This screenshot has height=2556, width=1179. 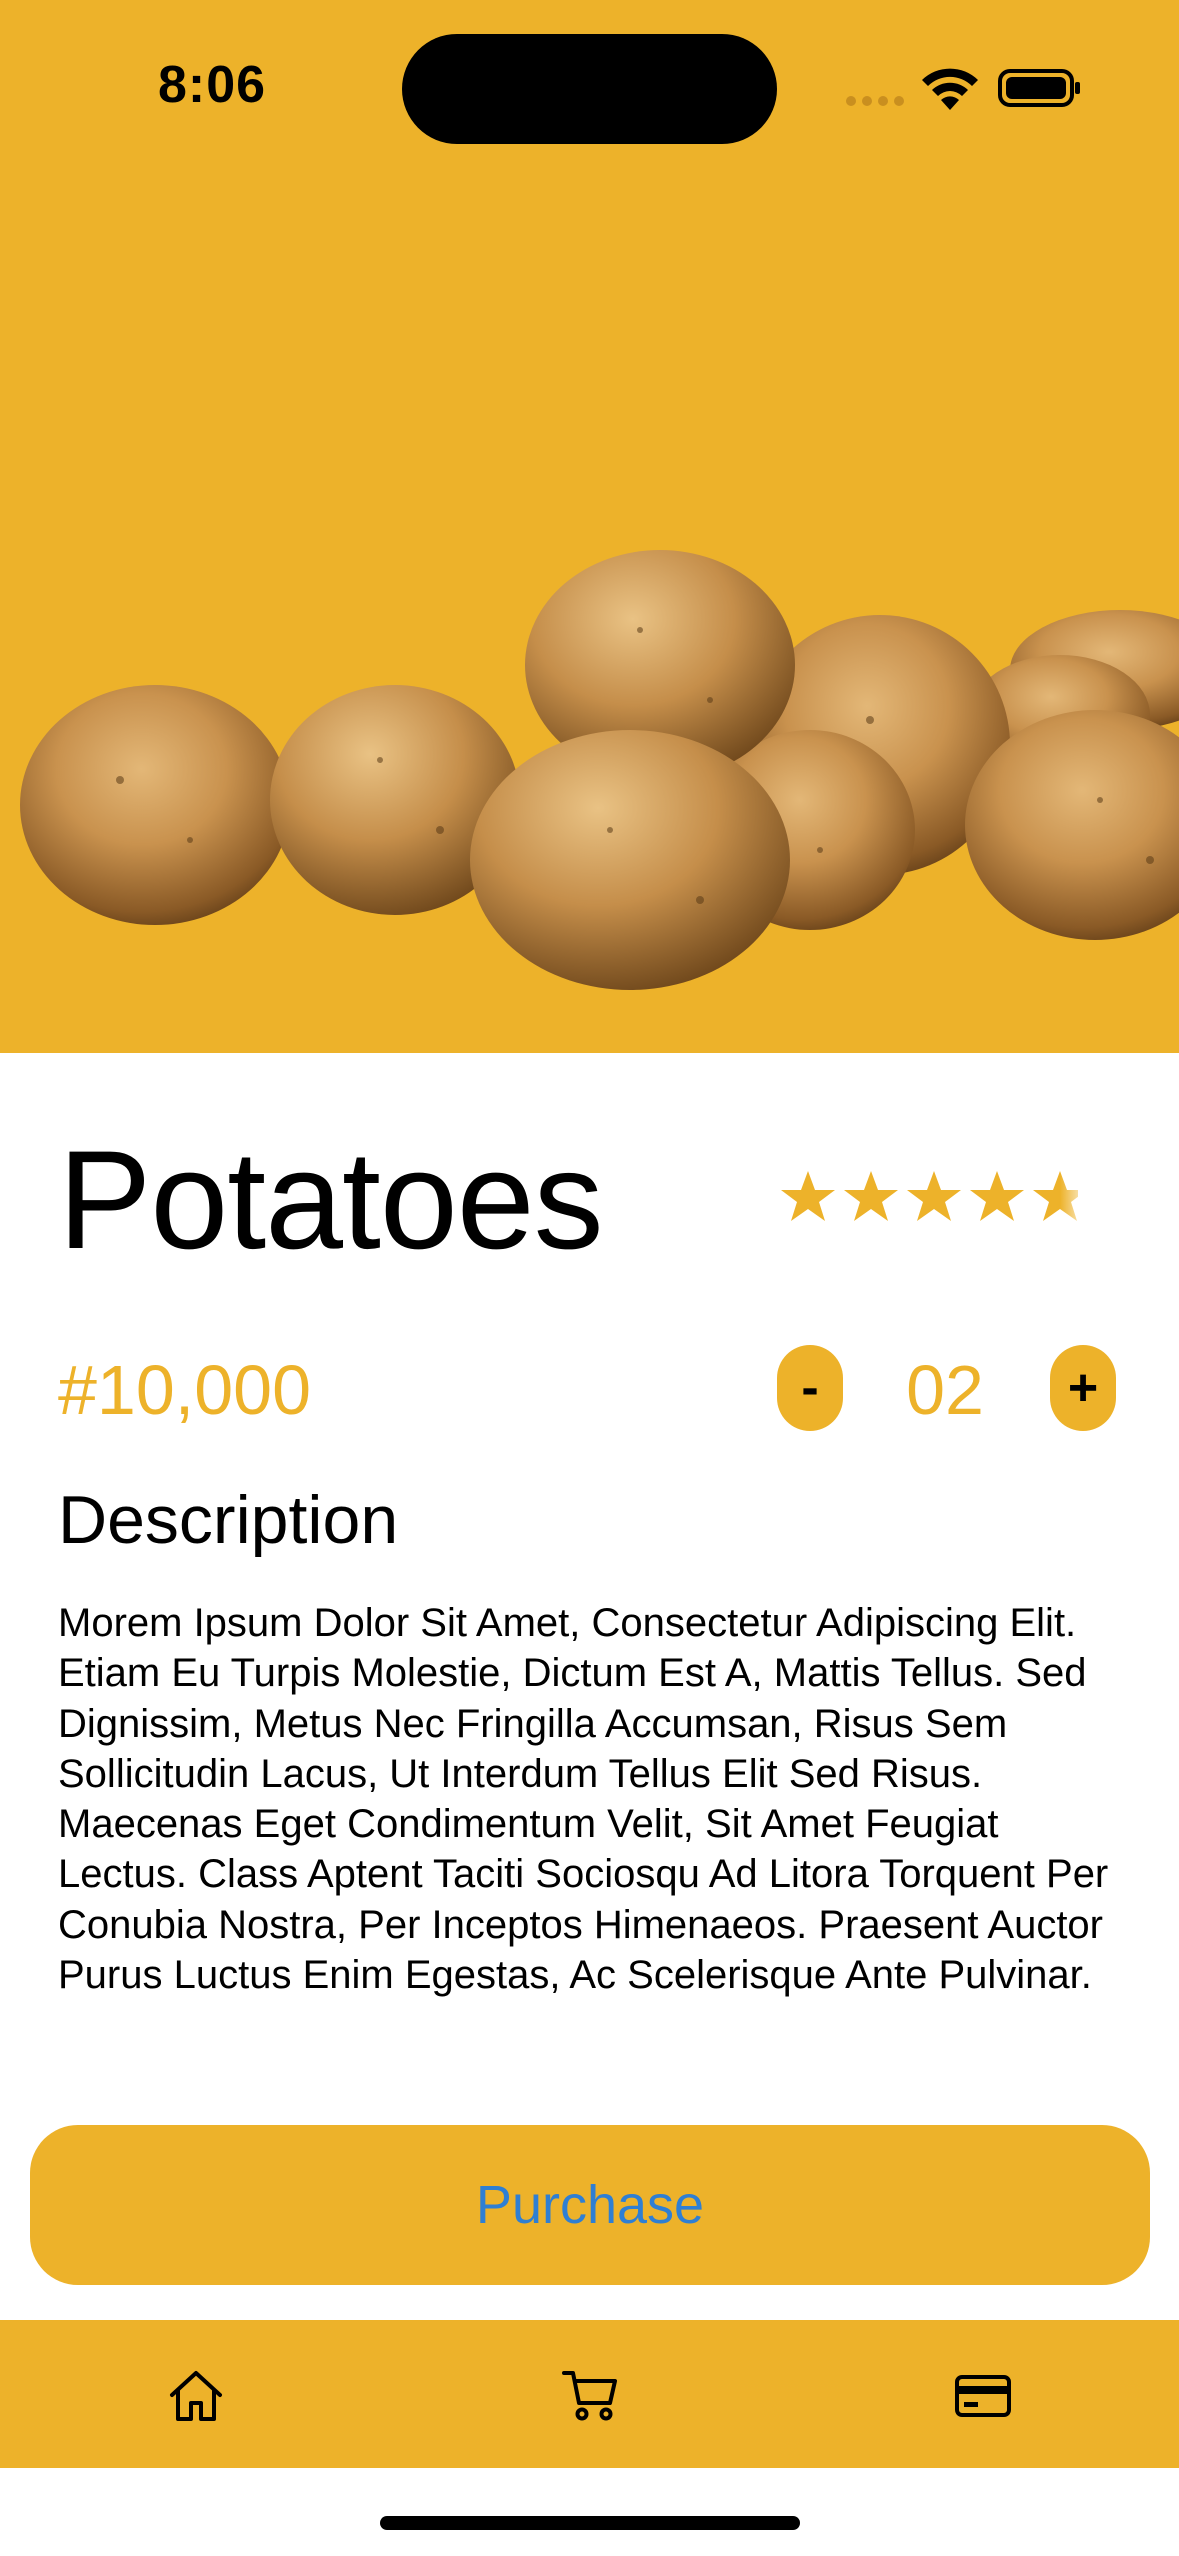 I want to click on wifi-icon, so click(x=950, y=89).